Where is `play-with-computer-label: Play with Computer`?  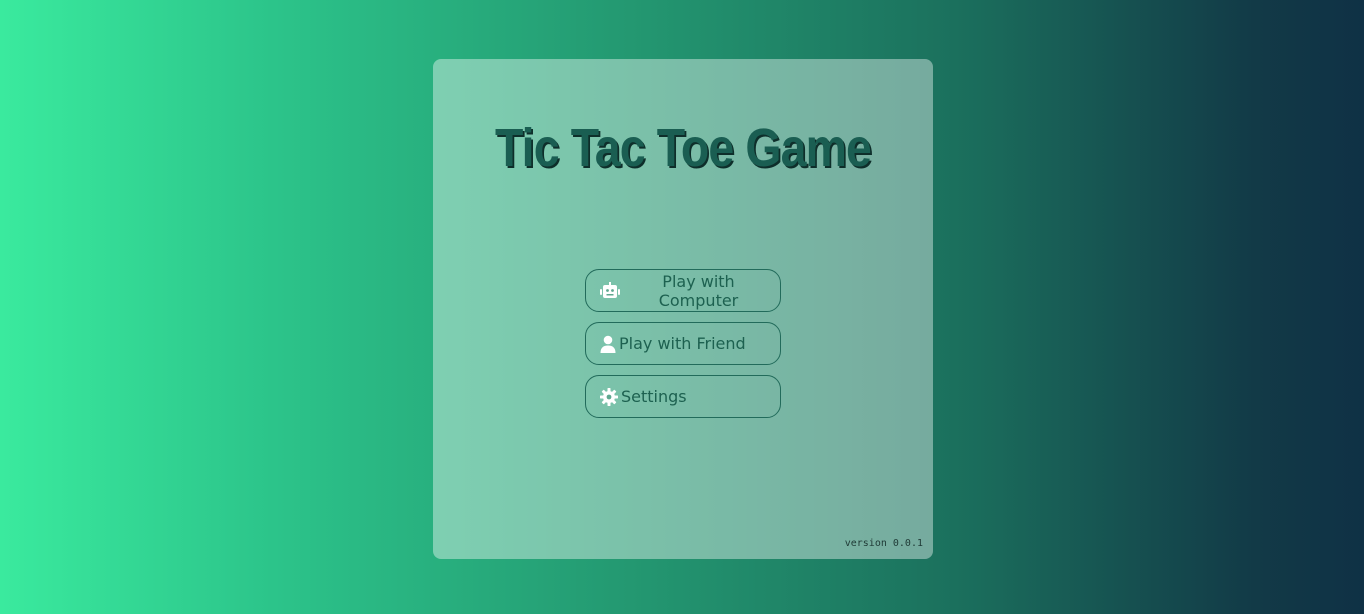 play-with-computer-label: Play with Computer is located at coordinates (698, 290).